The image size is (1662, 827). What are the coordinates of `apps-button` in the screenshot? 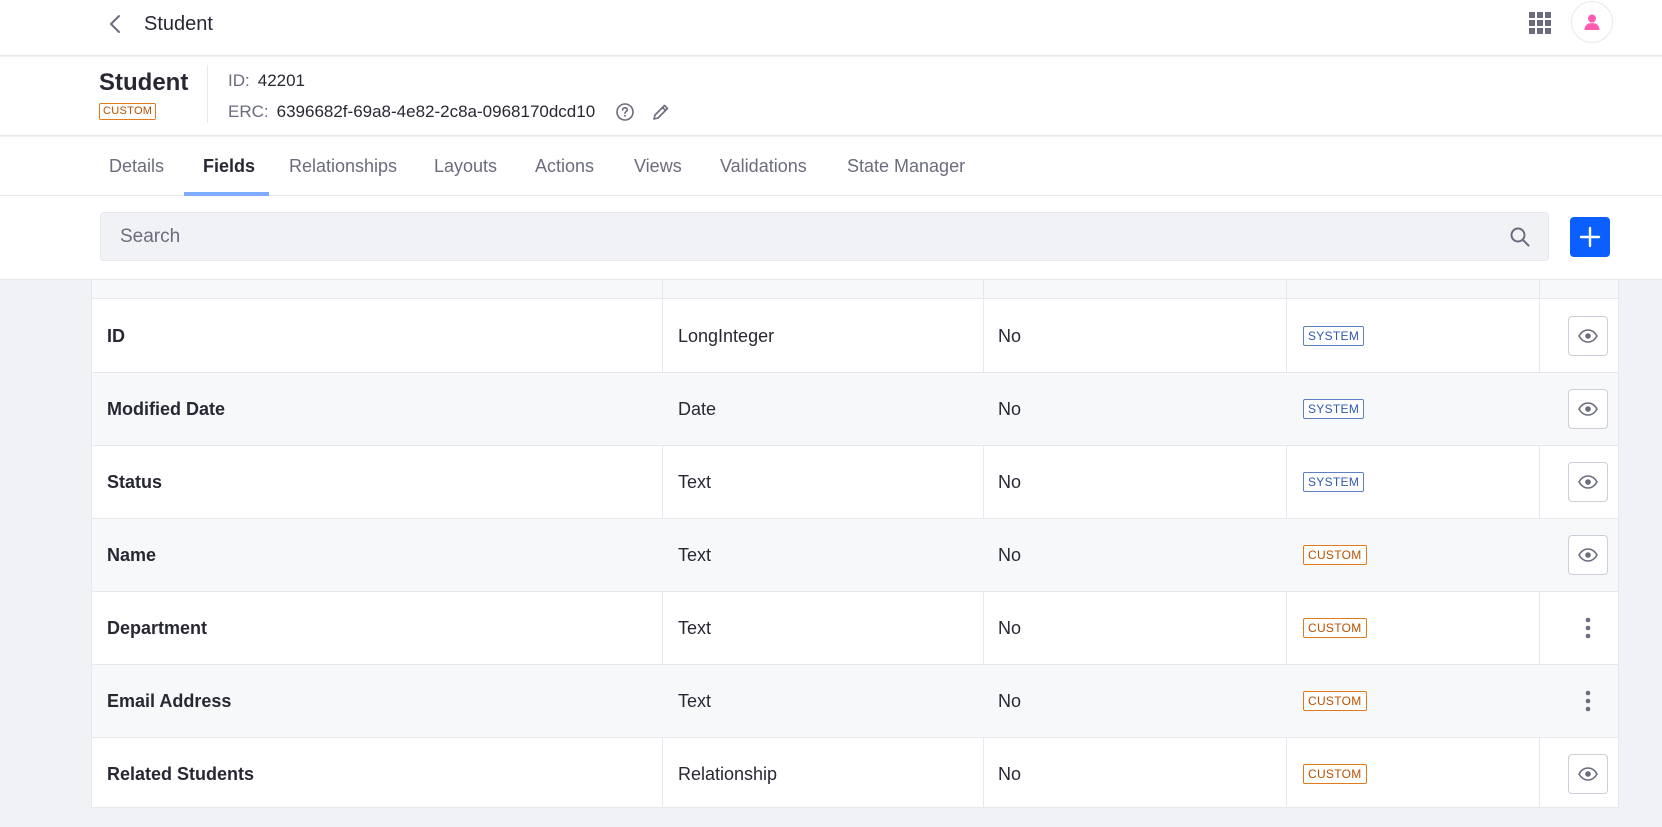 It's located at (1540, 23).